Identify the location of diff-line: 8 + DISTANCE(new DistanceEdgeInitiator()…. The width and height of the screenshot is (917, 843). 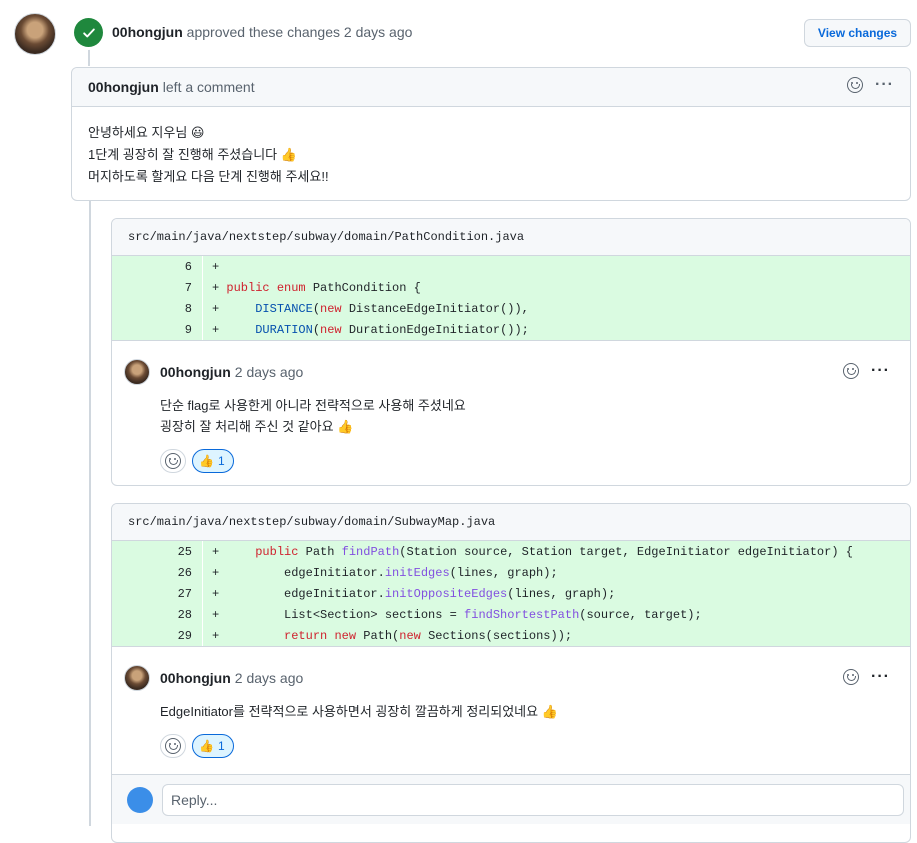
(511, 308).